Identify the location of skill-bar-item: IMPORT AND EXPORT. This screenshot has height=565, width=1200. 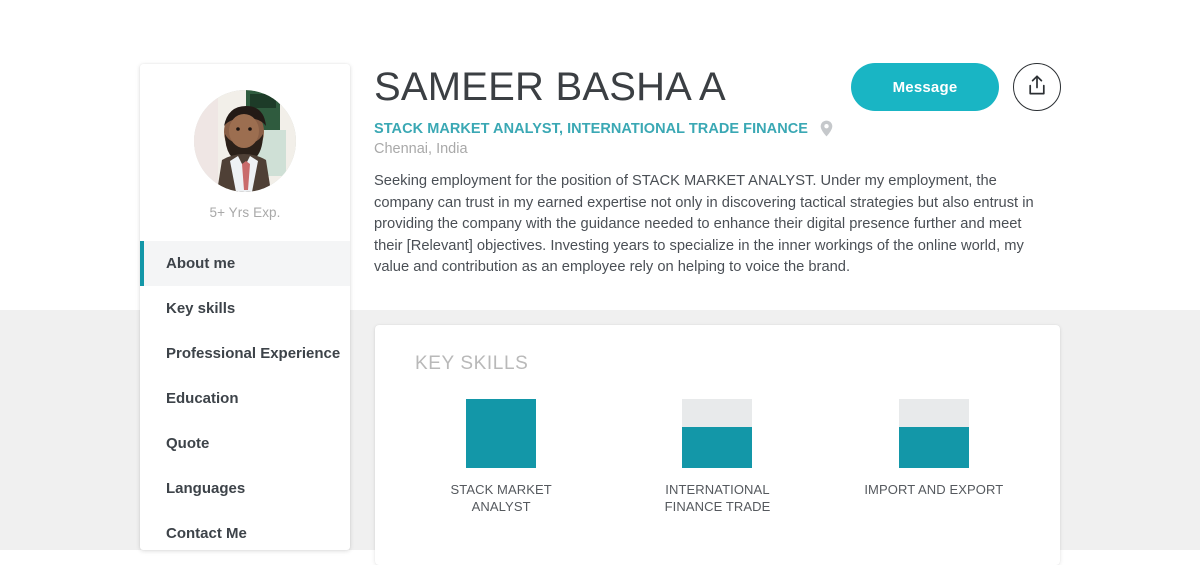
(934, 457).